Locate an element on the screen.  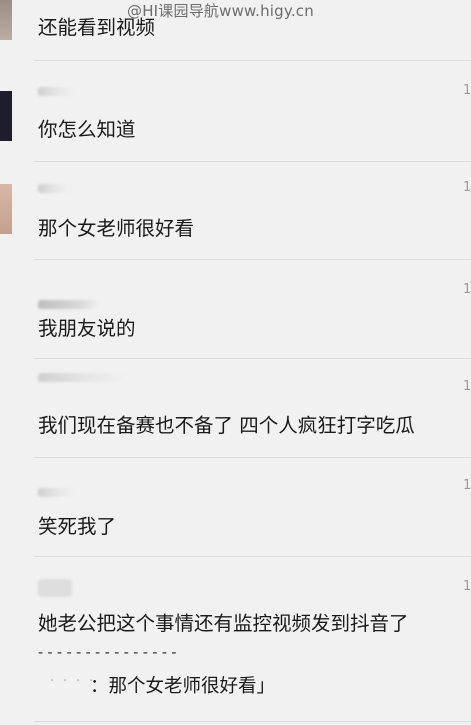
comment-text: 她老公把这个事情还有监控视频发到抖音了 is located at coordinates (223, 623).